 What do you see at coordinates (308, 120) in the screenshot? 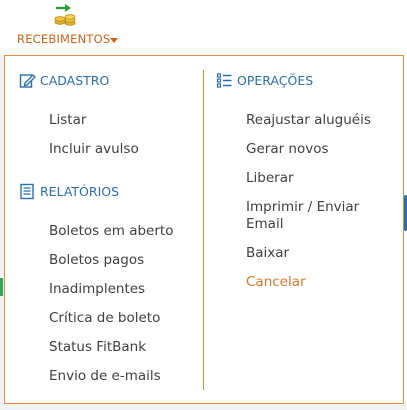
I see `menu-item-reajustar-alugueis: Reajustar aluguéis` at bounding box center [308, 120].